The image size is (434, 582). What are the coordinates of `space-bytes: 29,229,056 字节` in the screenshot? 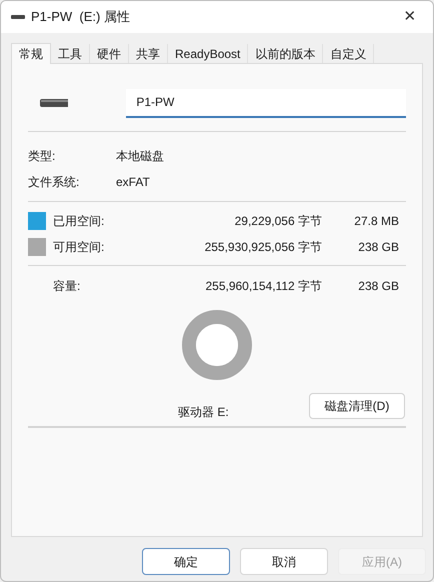 It's located at (278, 221).